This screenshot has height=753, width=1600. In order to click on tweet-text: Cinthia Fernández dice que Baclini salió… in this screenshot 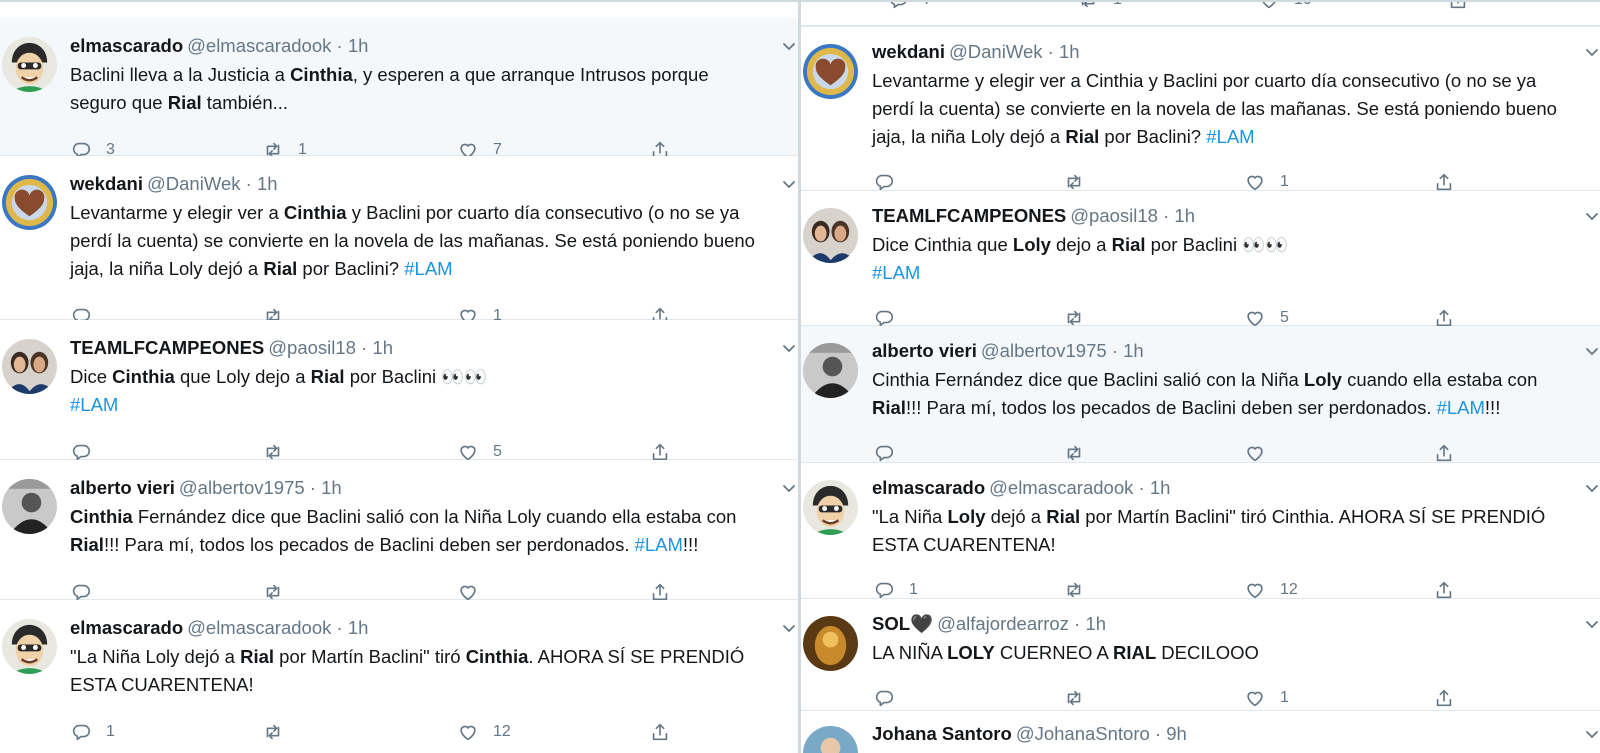, I will do `click(403, 531)`.